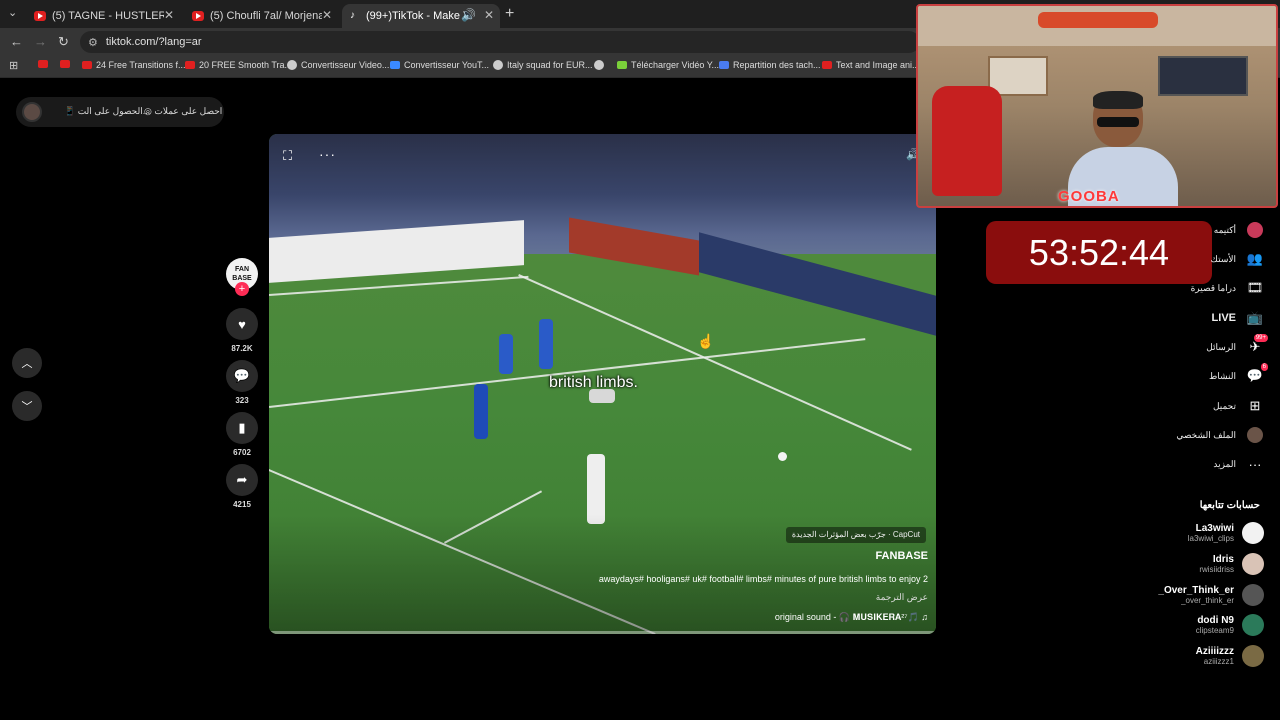 This screenshot has height=720, width=1280. What do you see at coordinates (1207, 600) in the screenshot?
I see `account-handle: _over_think_er` at bounding box center [1207, 600].